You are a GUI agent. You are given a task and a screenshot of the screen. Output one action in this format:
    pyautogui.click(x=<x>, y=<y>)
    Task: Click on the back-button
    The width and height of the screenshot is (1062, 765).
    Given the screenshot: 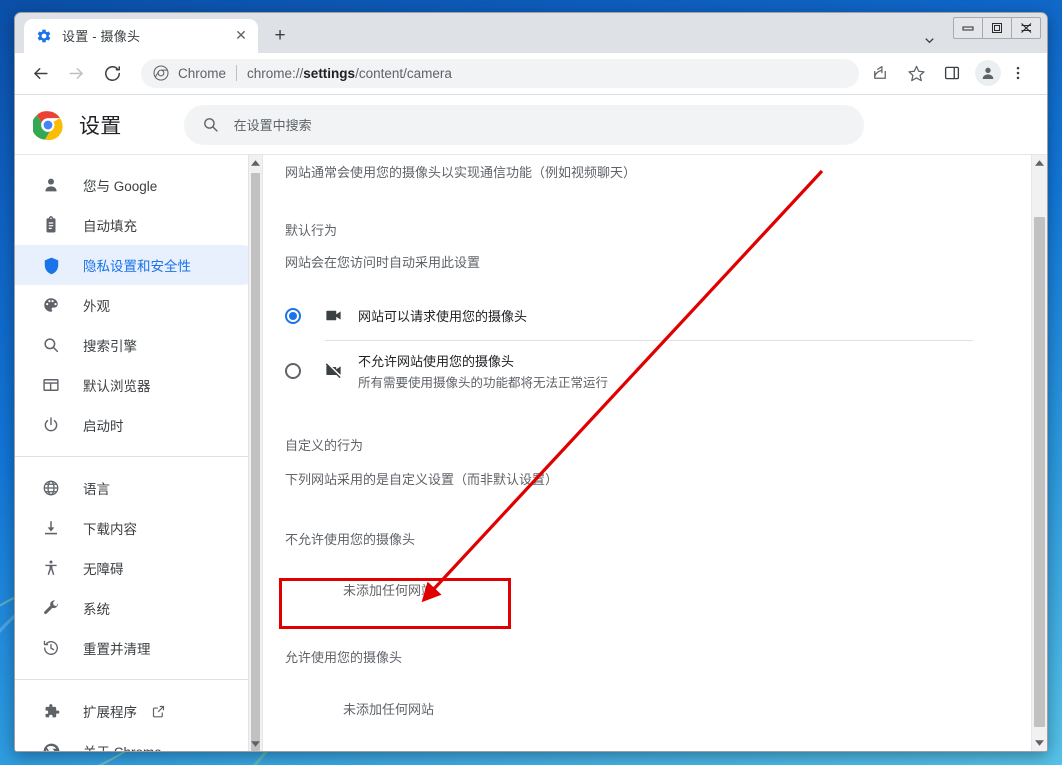 What is the action you would take?
    pyautogui.click(x=40, y=73)
    